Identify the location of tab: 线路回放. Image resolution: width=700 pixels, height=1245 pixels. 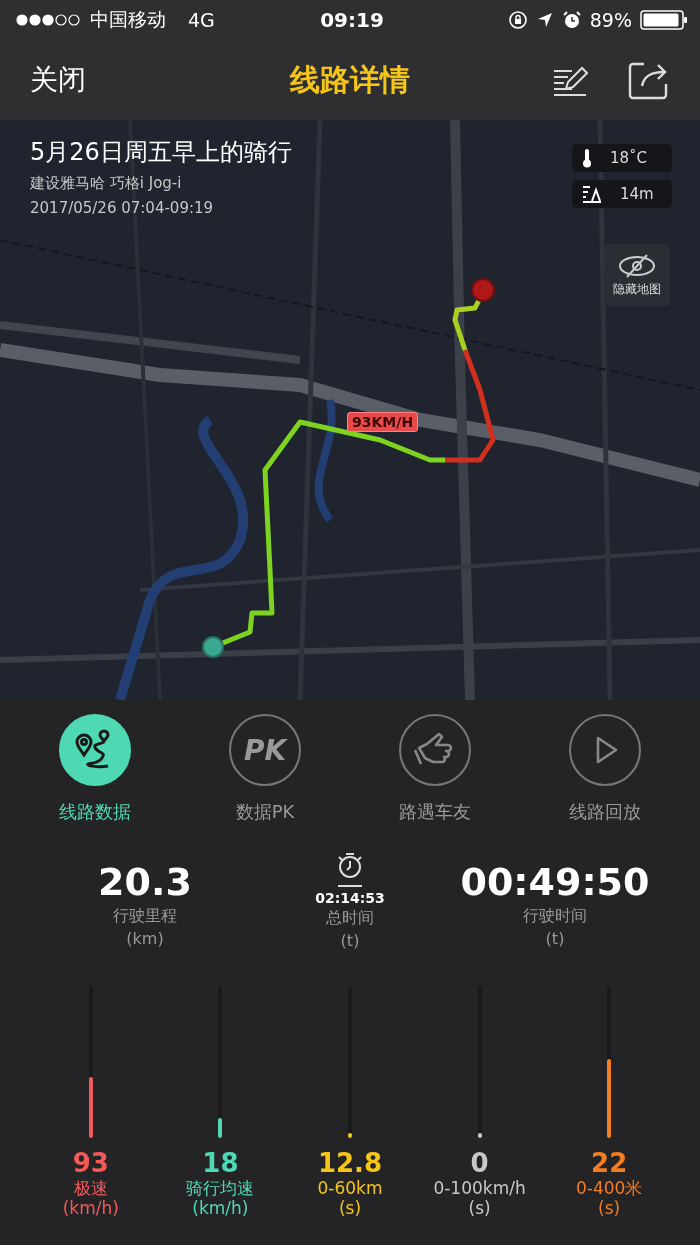
(605, 769).